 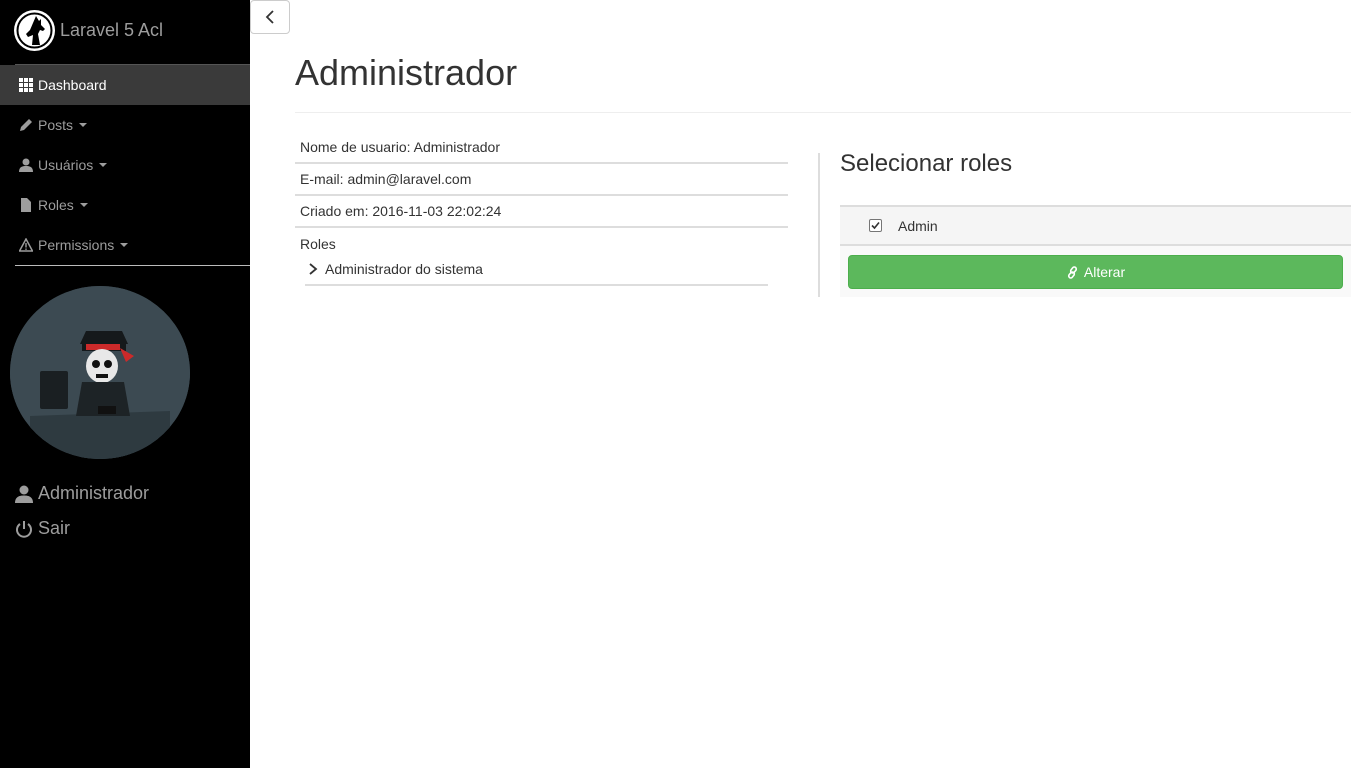 I want to click on role-checkbox, so click(x=875, y=225).